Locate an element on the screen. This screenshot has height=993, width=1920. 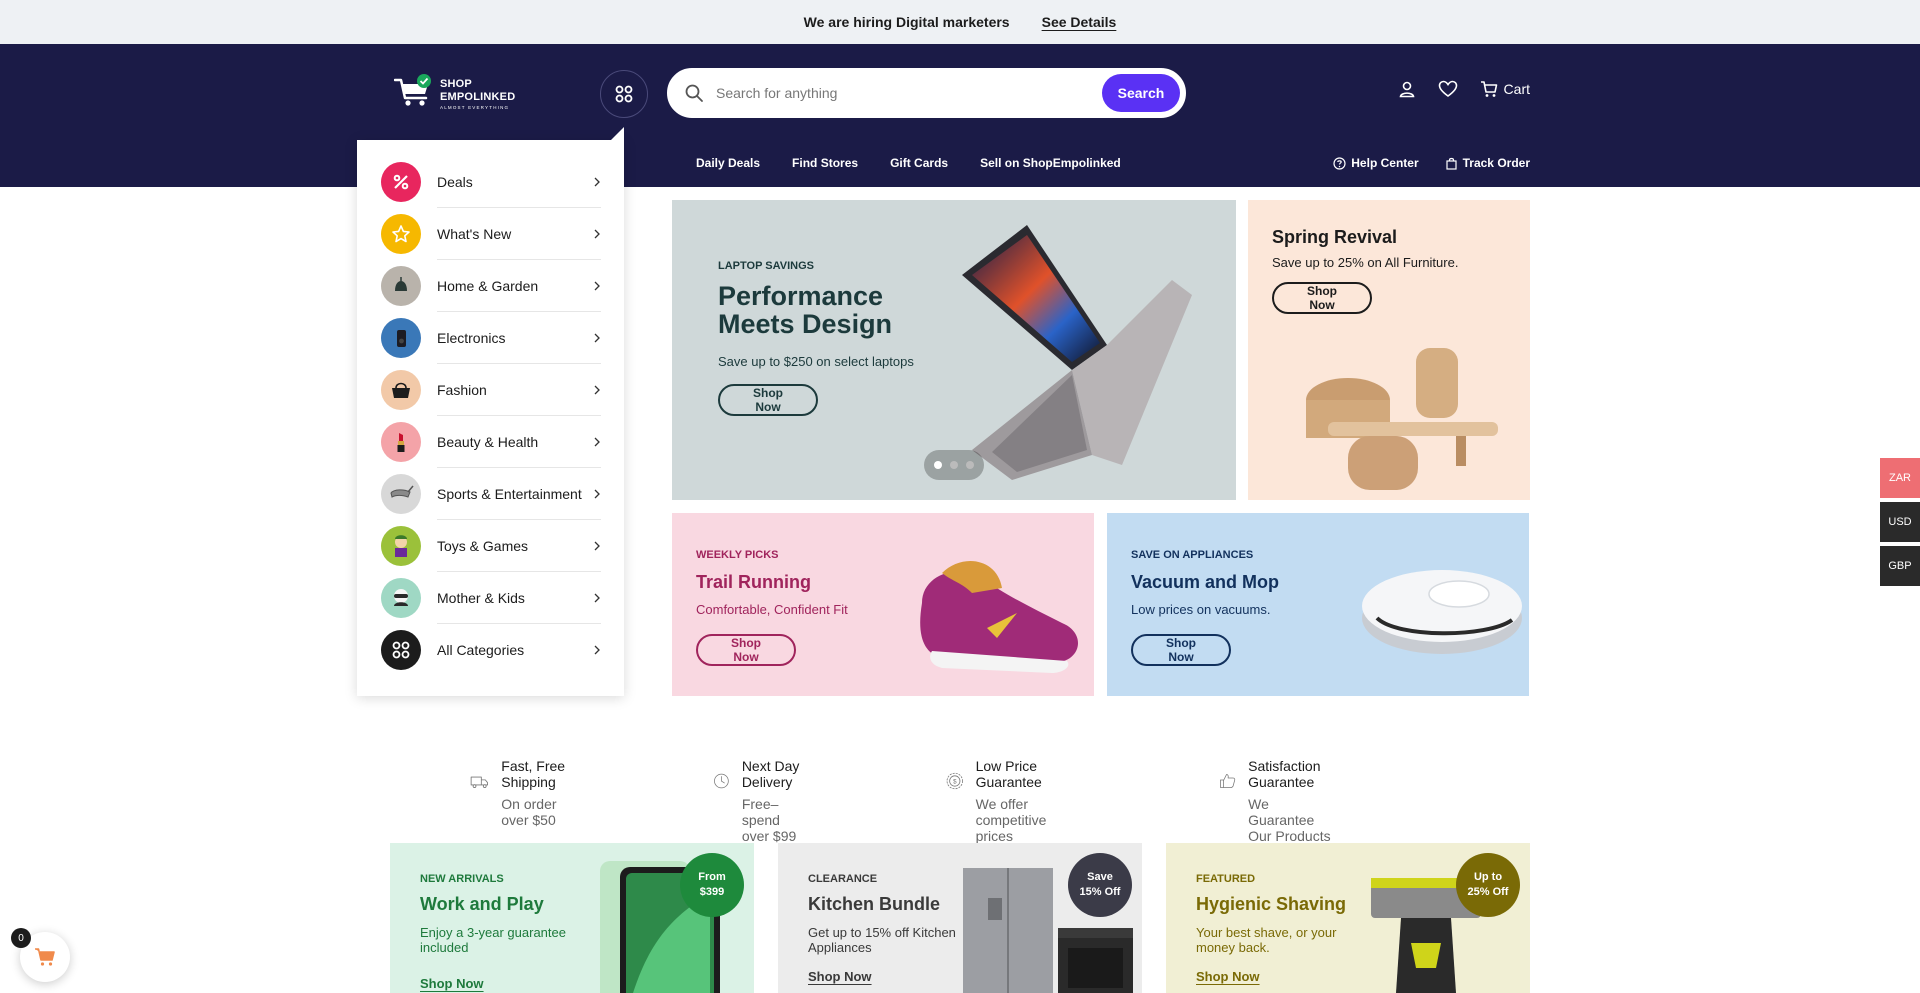
category-mother-kids: Mother & Kids is located at coordinates (491, 598).